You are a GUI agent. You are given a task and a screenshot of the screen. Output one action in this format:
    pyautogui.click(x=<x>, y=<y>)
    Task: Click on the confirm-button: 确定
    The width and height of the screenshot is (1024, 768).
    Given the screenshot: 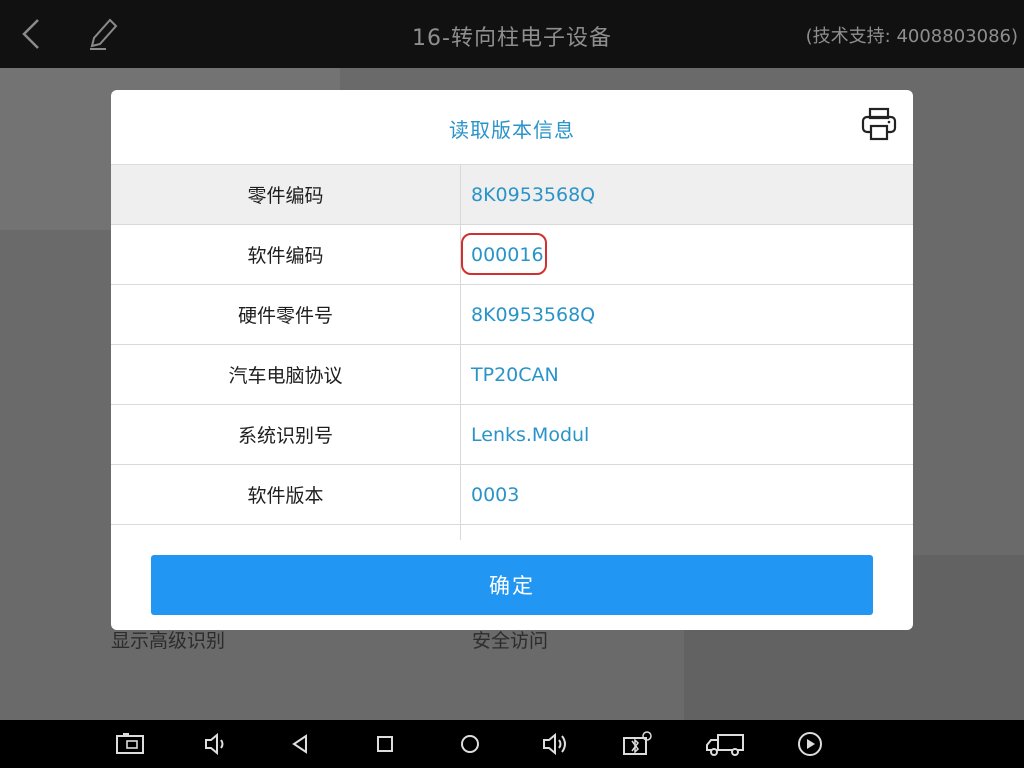 What is the action you would take?
    pyautogui.click(x=512, y=585)
    